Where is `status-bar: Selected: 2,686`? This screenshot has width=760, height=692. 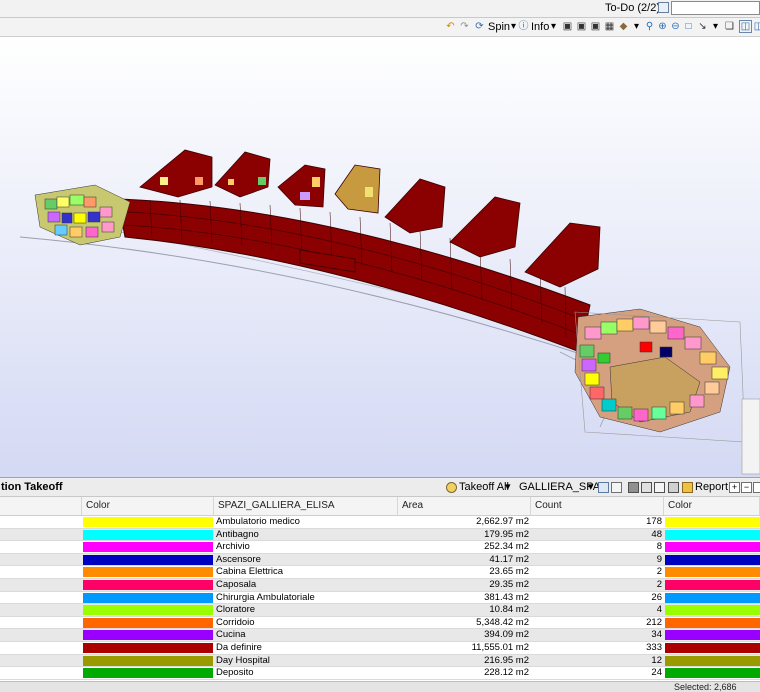
status-bar: Selected: 2,686 is located at coordinates (380, 686).